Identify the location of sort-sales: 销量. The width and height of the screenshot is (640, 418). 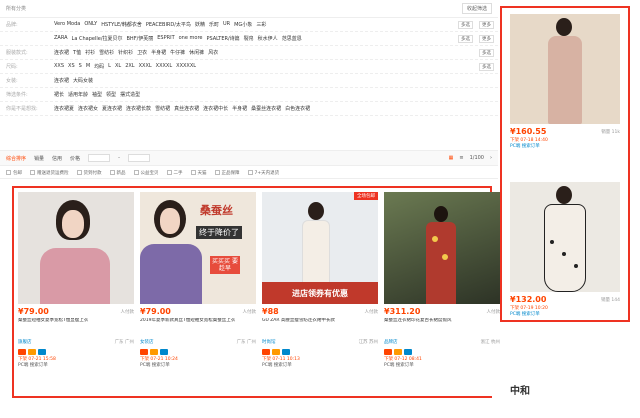
(39, 158).